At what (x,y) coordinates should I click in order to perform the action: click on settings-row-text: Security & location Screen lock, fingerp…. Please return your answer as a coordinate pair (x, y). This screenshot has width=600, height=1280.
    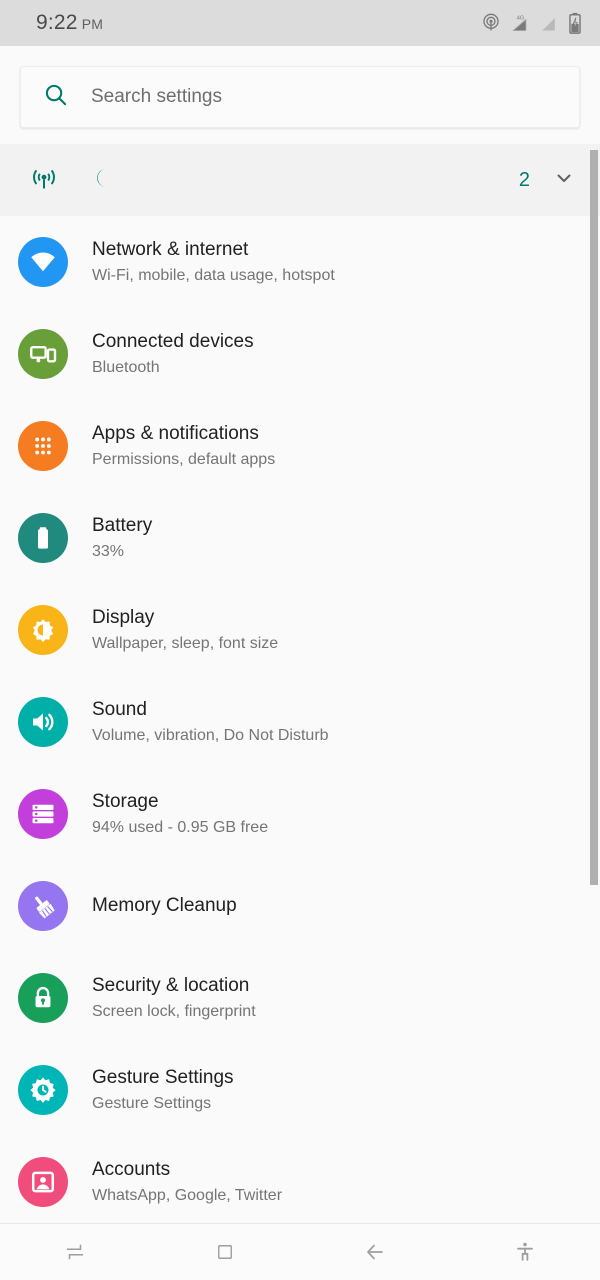
    Looking at the image, I should click on (174, 998).